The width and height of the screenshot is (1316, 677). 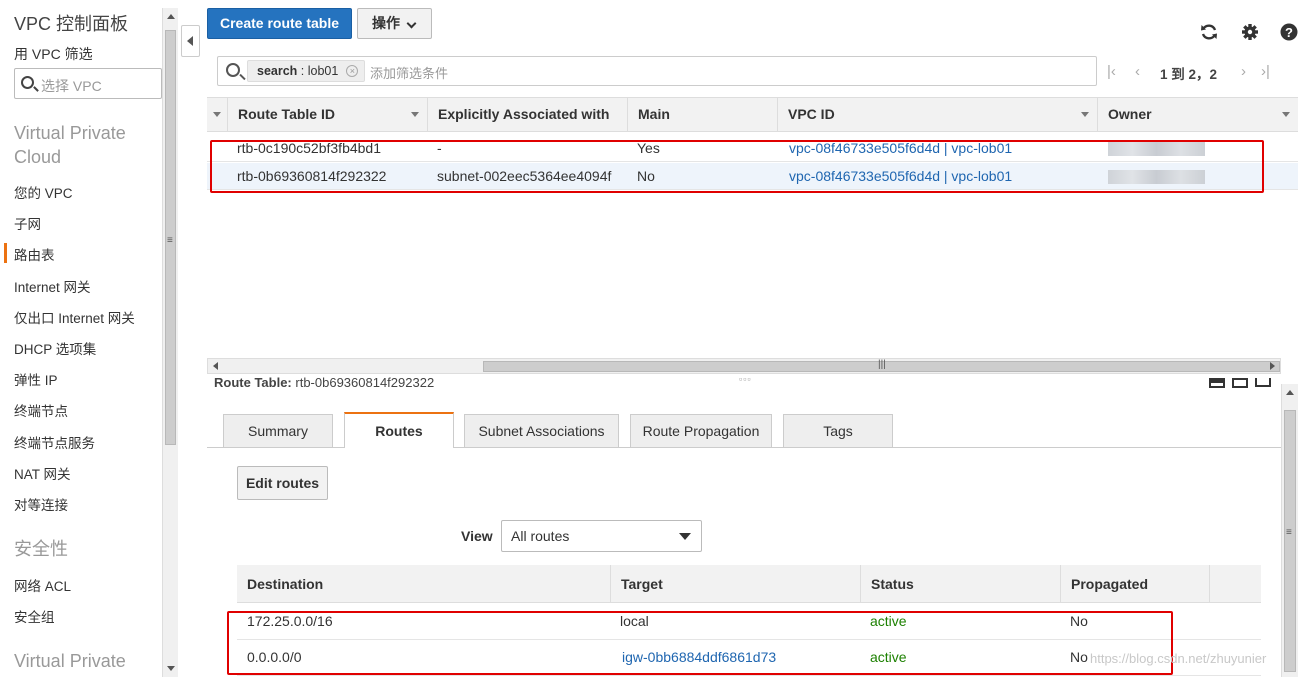 I want to click on pagination: |‹ ‹ 1 到 2，2 › ›|, so click(x=1192, y=72).